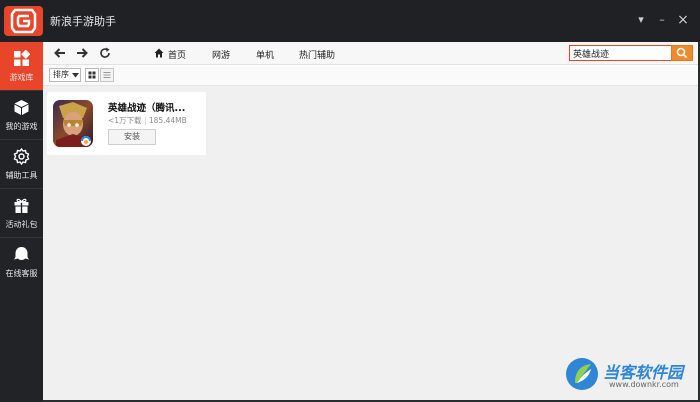 This screenshot has width=700, height=402. Describe the element at coordinates (60, 53) in the screenshot. I see `back-arrow-icon` at that location.